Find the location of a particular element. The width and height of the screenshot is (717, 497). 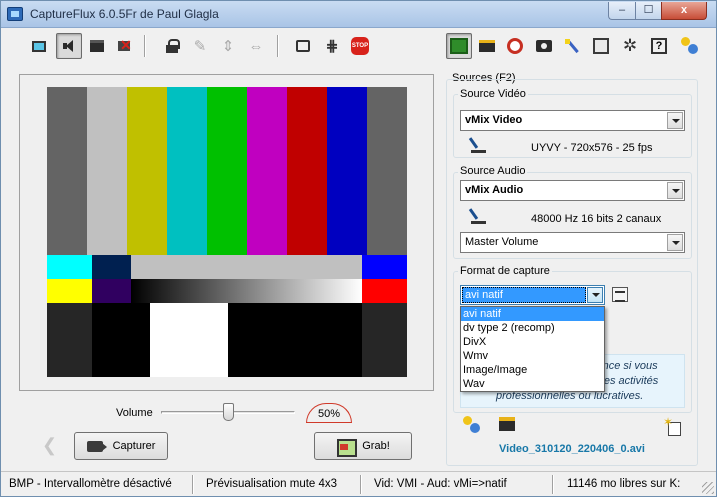

format-option: avi natif is located at coordinates (532, 314).